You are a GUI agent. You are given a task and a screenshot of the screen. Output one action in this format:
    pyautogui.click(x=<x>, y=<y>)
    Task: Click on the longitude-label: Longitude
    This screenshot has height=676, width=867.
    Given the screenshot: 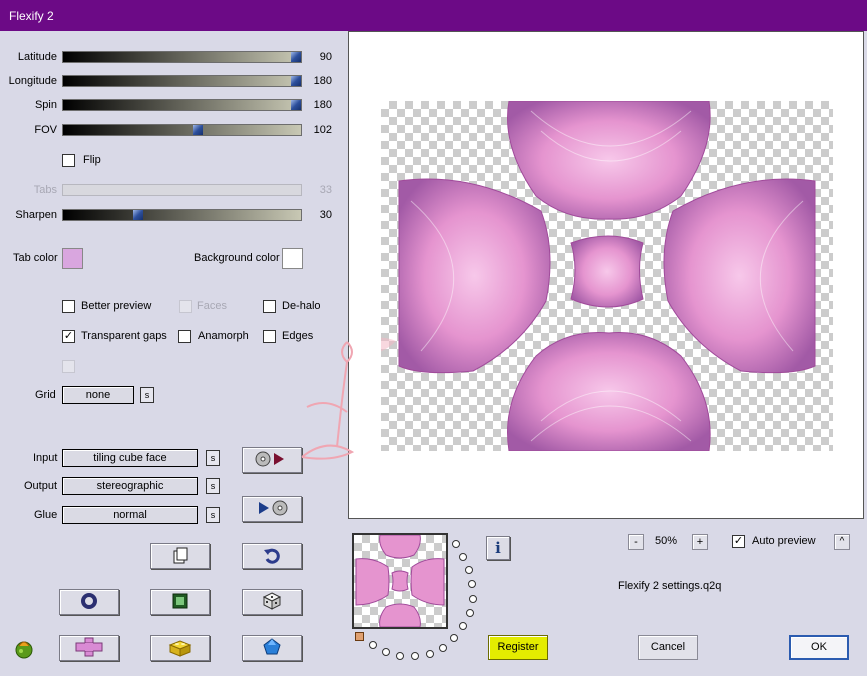 What is the action you would take?
    pyautogui.click(x=32, y=81)
    